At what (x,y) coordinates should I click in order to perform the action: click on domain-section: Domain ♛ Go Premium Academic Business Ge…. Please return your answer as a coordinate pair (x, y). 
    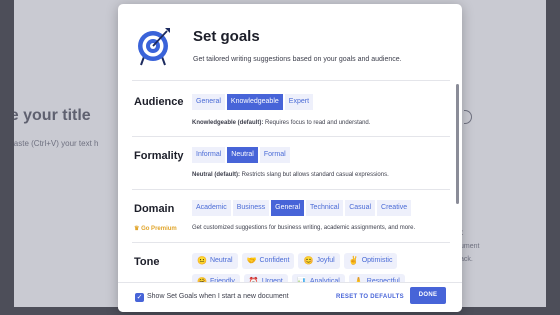
    Looking at the image, I should click on (291, 215).